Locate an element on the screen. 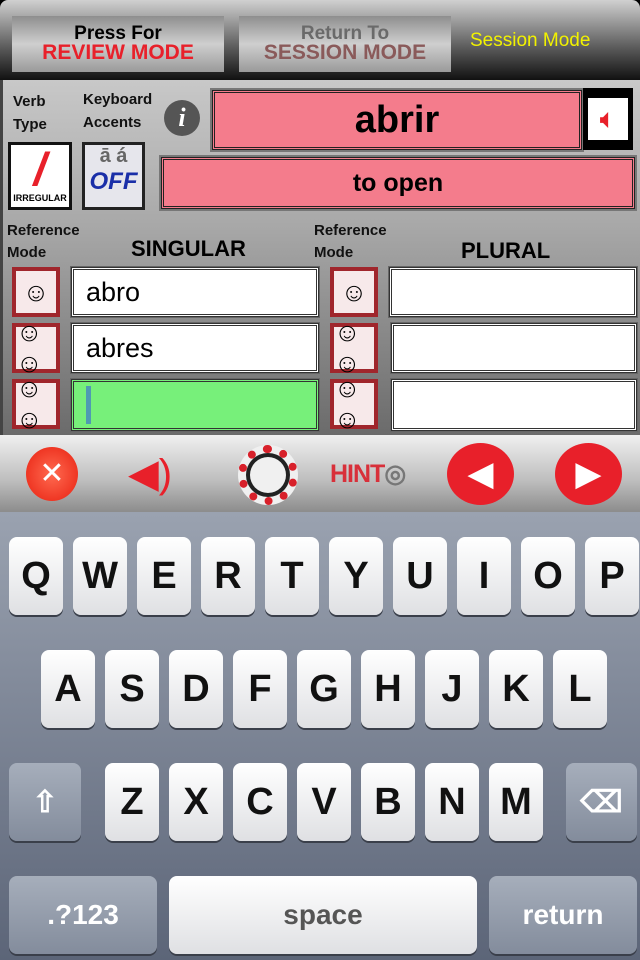 This screenshot has height=960, width=640. key-y: Y is located at coordinates (356, 576).